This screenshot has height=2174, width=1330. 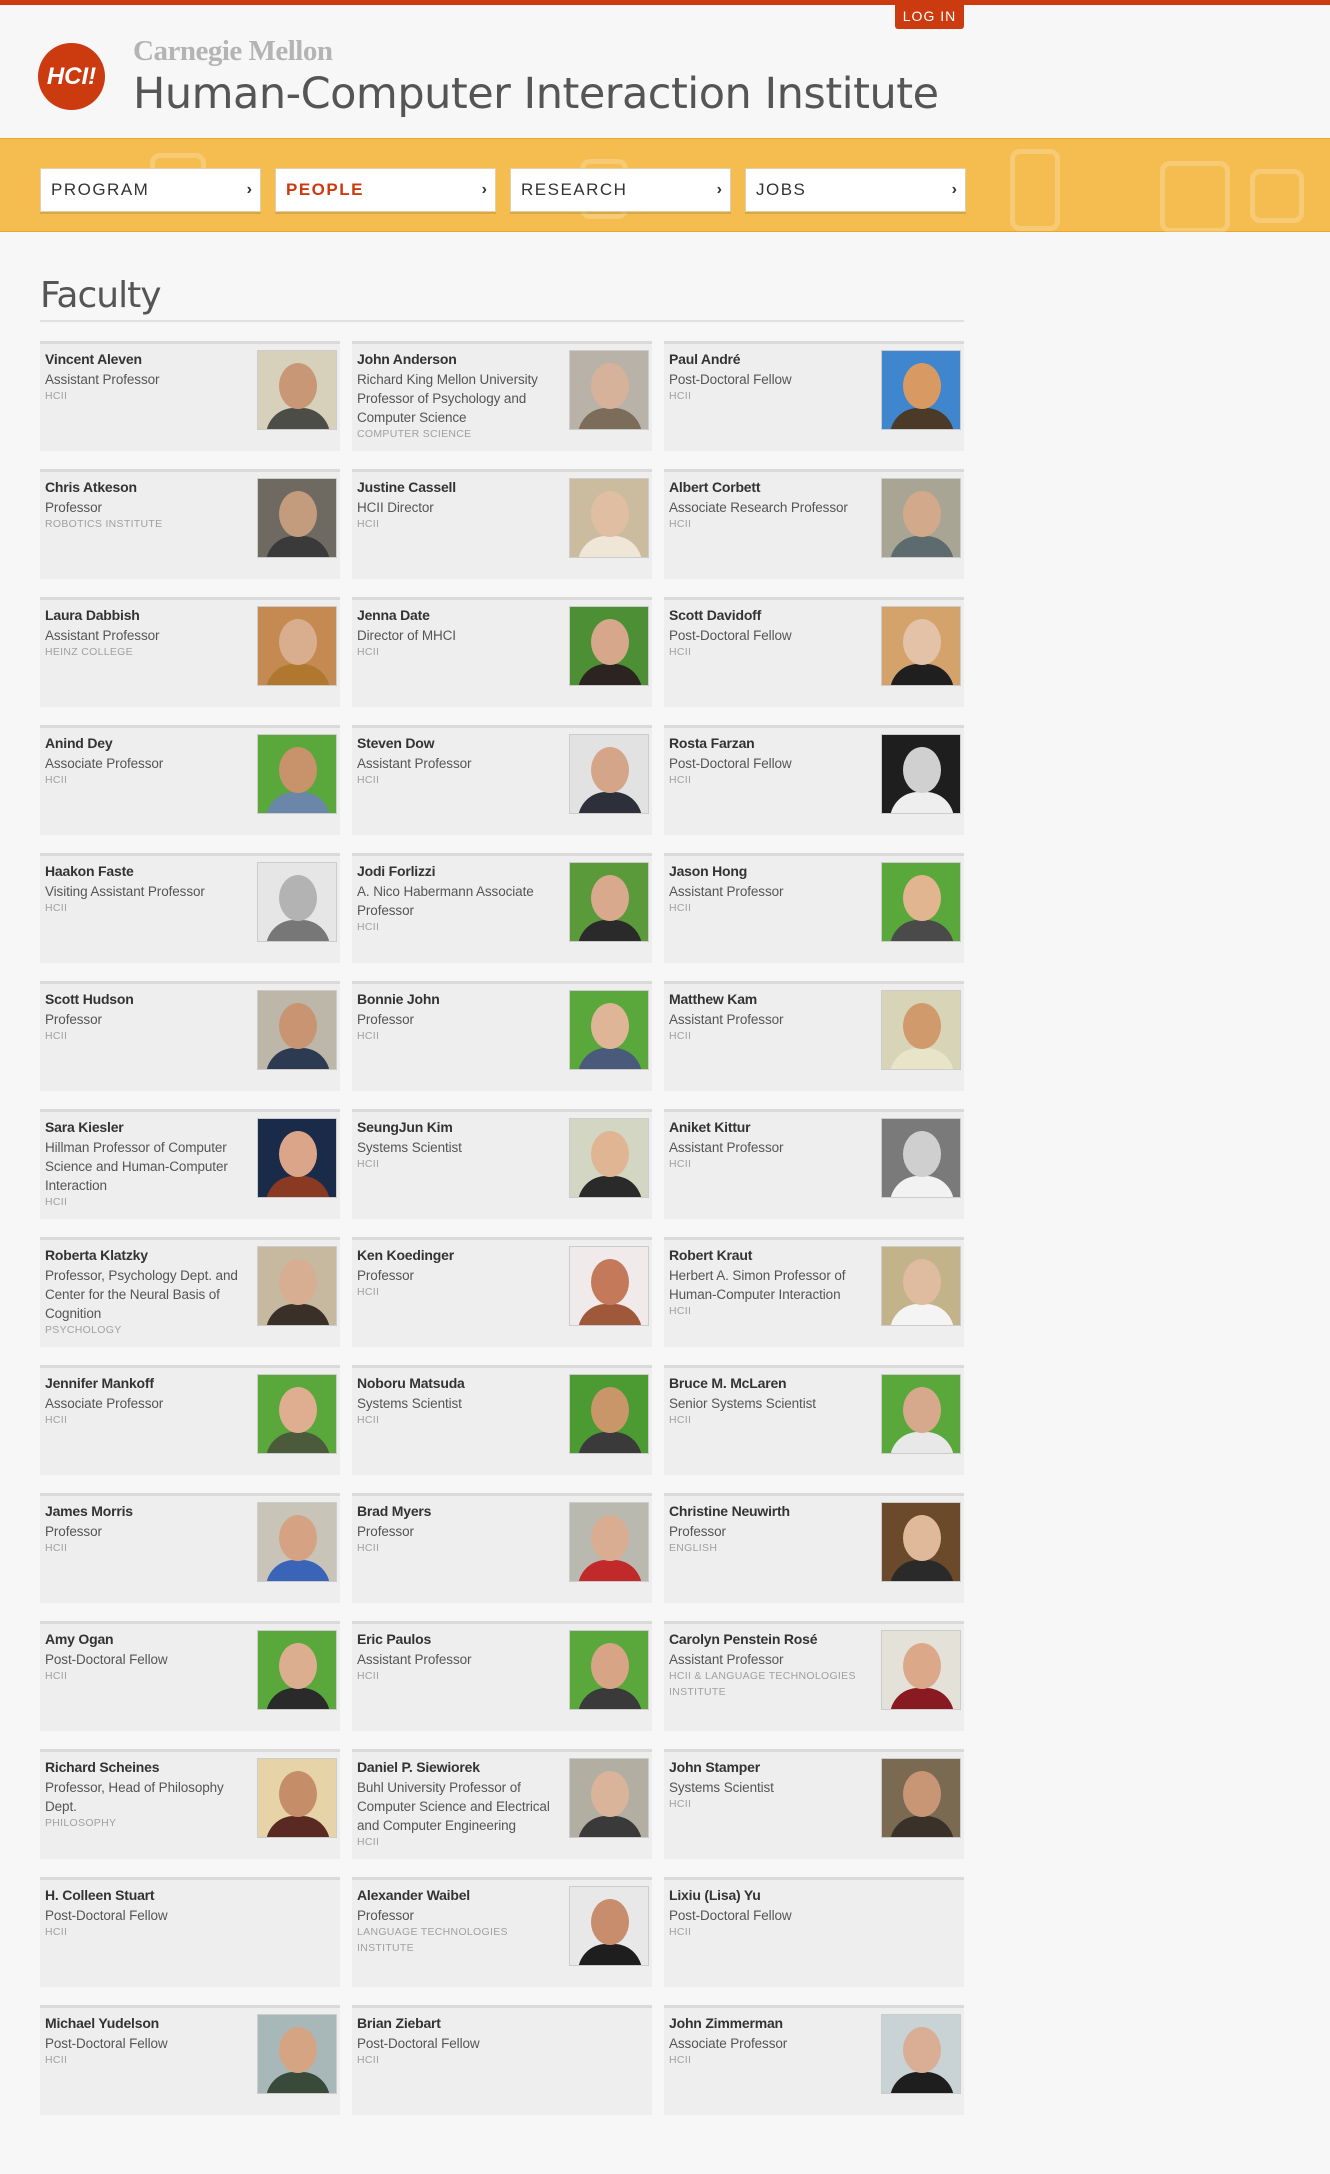 I want to click on faculty-name: John Stamper, so click(x=771, y=1767).